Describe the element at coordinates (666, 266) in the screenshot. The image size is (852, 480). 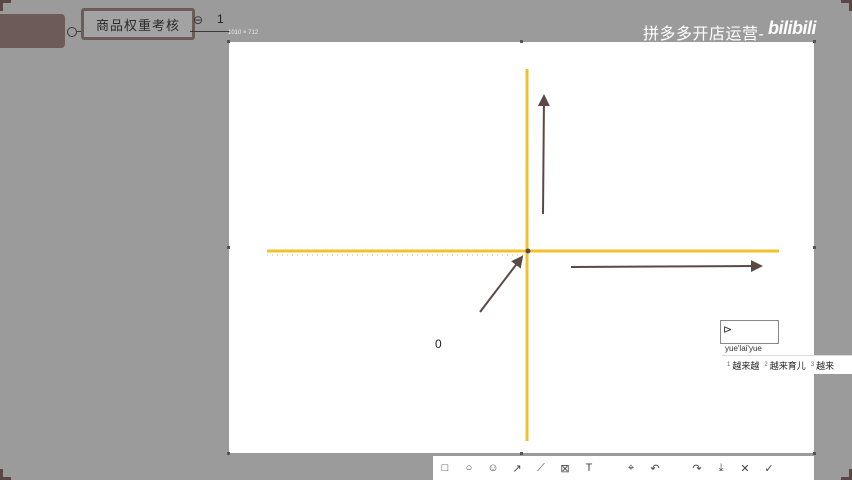
I see `arrow-right` at that location.